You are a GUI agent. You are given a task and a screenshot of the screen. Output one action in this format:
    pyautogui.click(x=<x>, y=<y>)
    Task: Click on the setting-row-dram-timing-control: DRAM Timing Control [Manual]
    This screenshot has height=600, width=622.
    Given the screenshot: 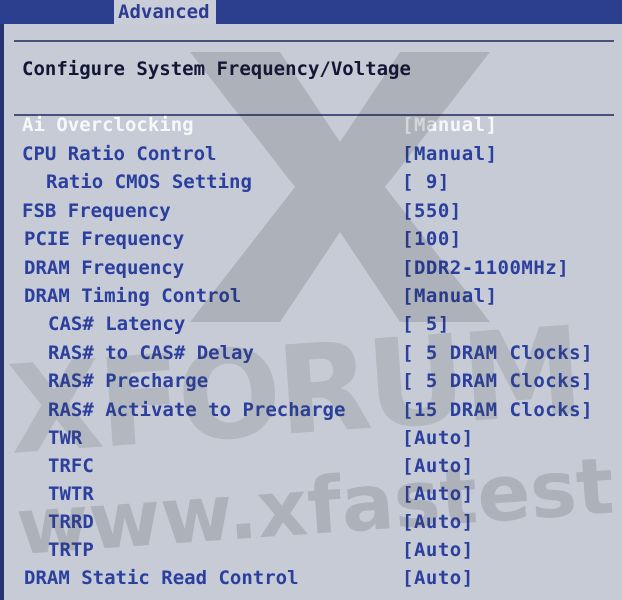 What is the action you would take?
    pyautogui.click(x=313, y=296)
    